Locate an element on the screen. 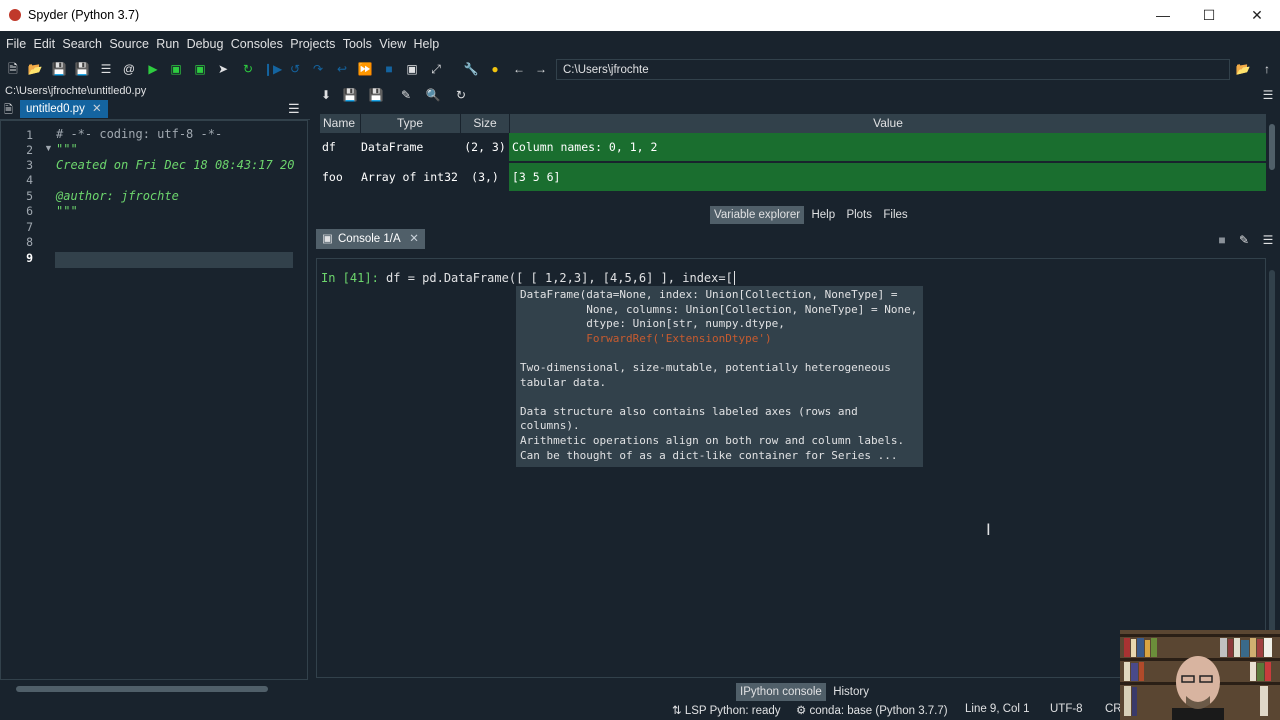  parent-directory-icon: ↑ is located at coordinates (1267, 69).